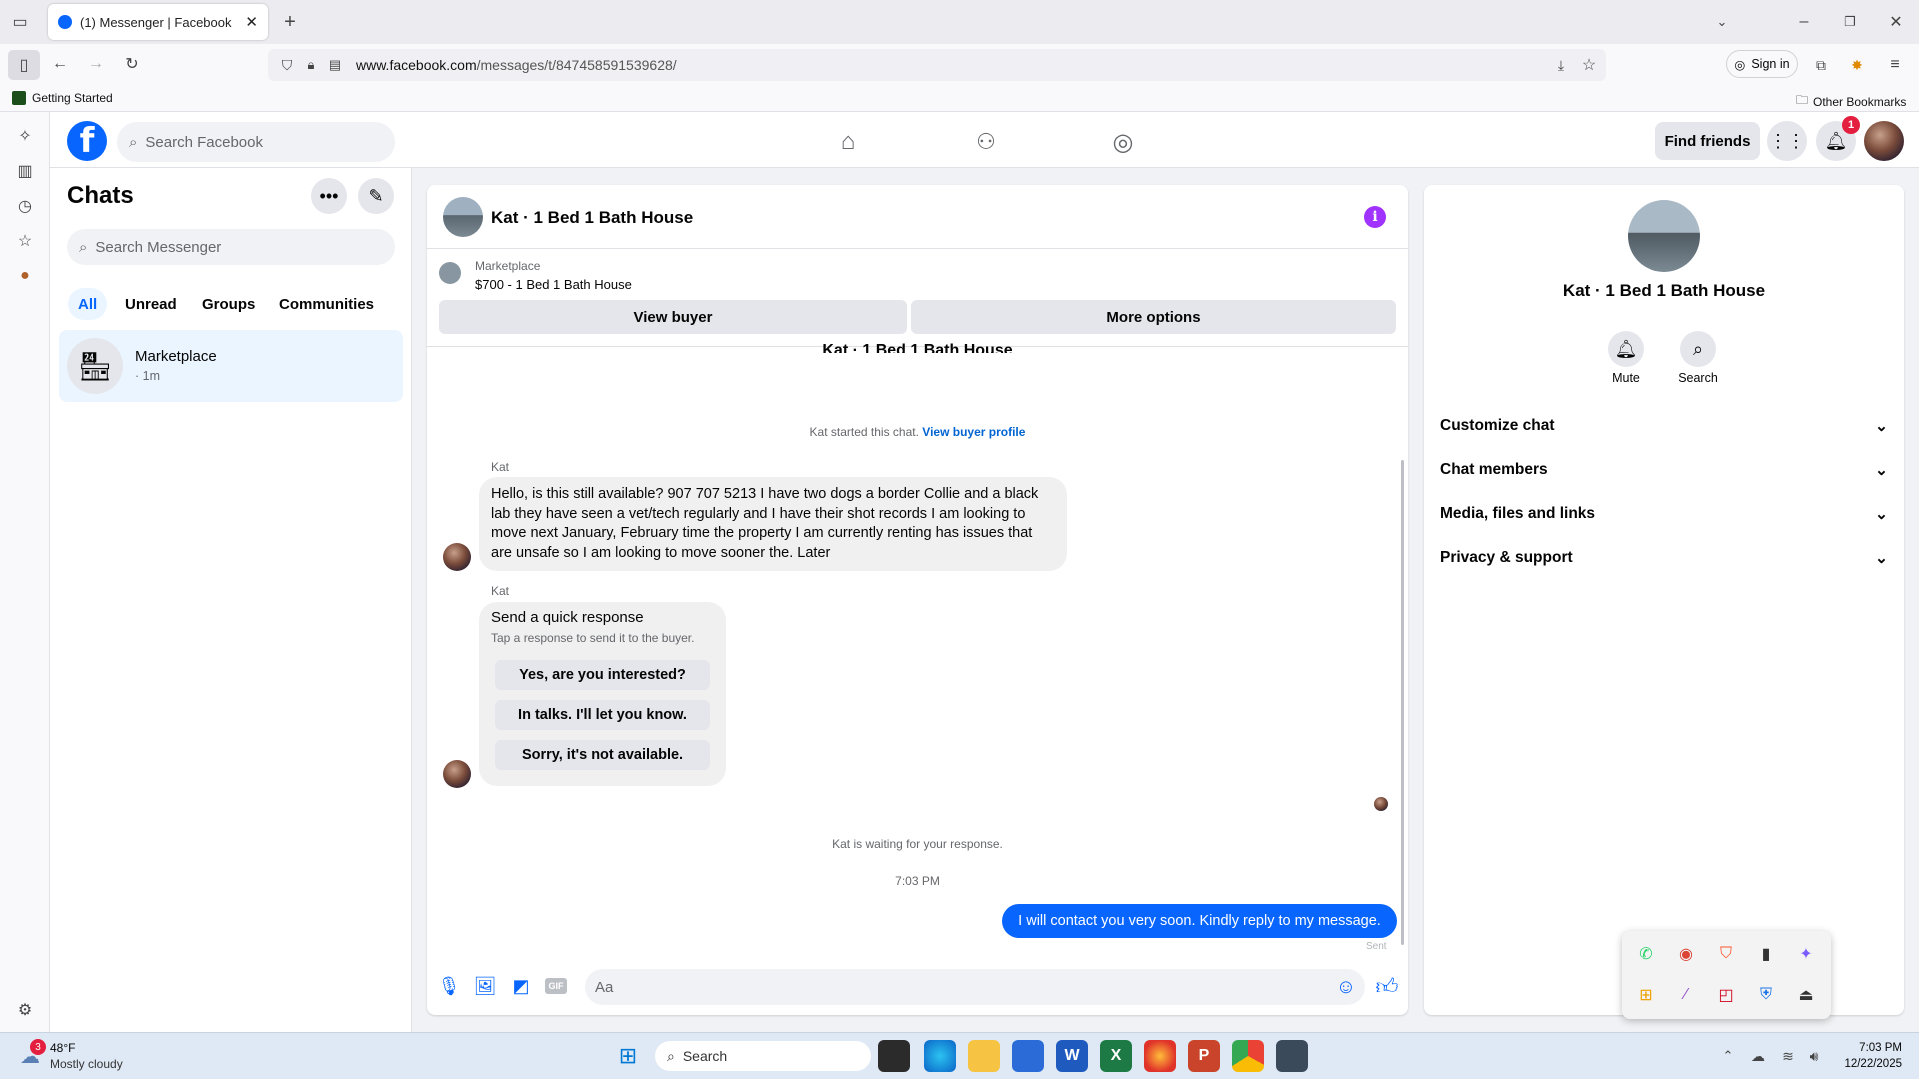  I want to click on security-shield-icon: ⛨, so click(1766, 995).